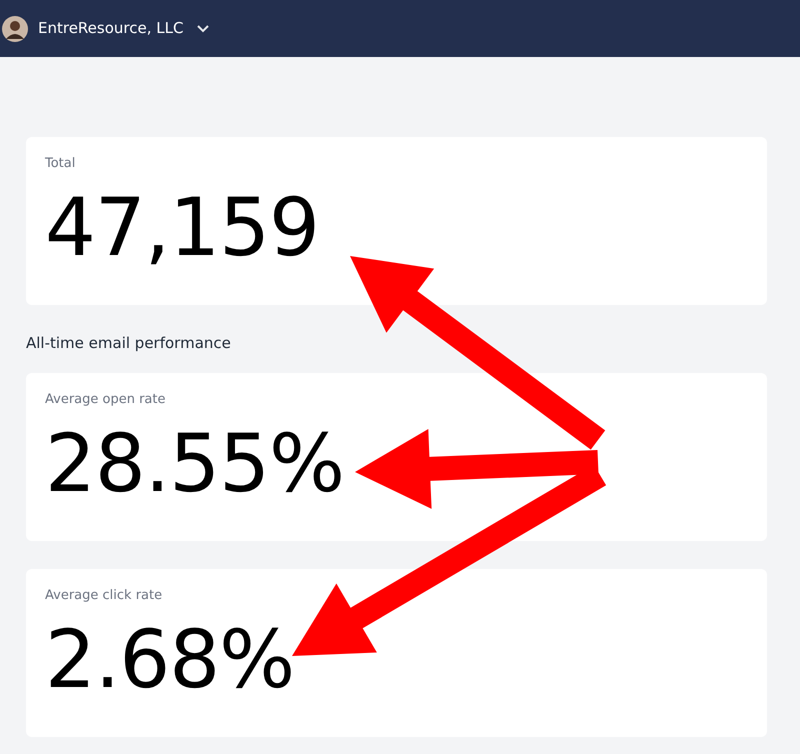  I want to click on stat-label: Total, so click(60, 163).